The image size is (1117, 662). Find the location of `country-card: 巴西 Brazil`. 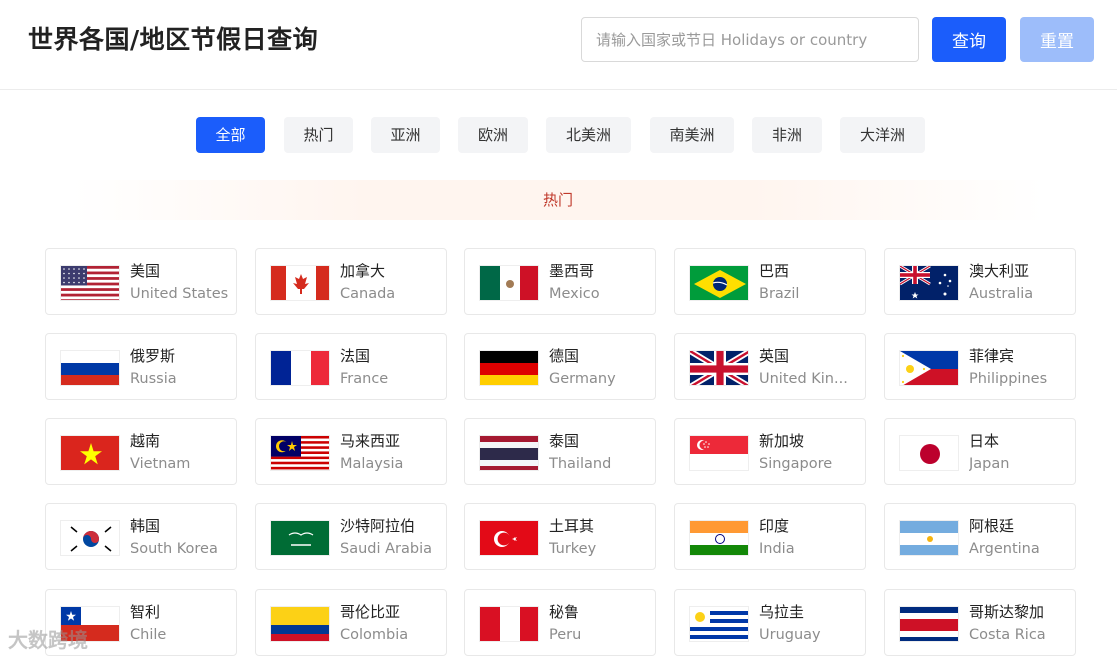

country-card: 巴西 Brazil is located at coordinates (770, 281).